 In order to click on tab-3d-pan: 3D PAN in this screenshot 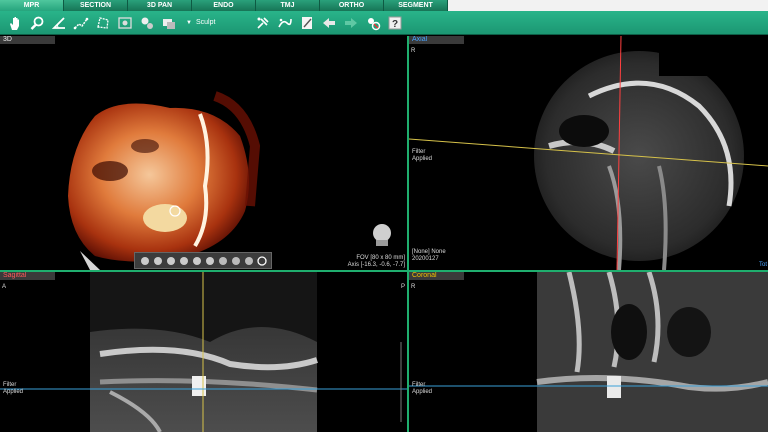, I will do `click(160, 5)`.